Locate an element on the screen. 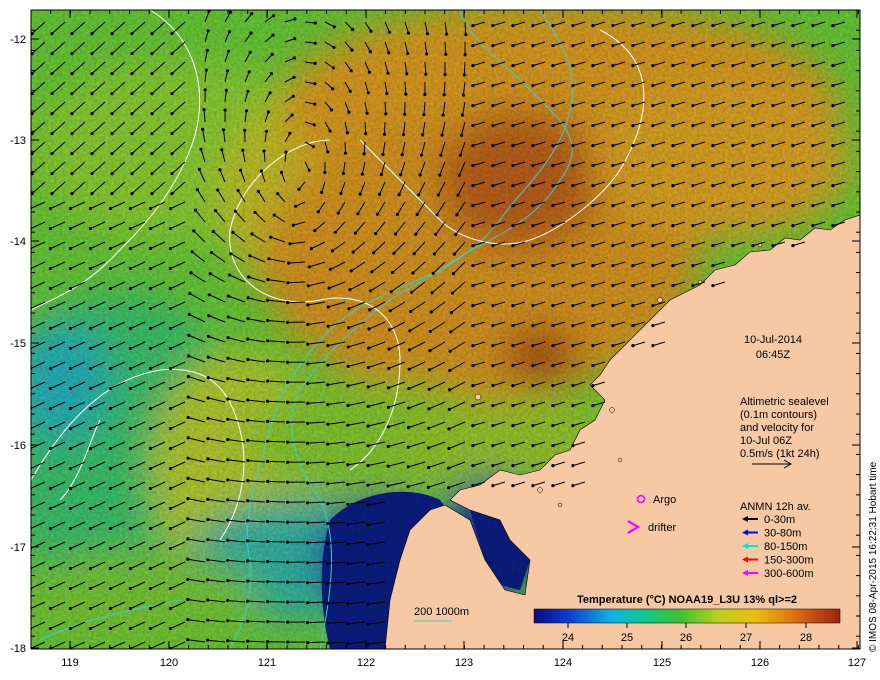 This screenshot has height=680, width=880. lon-tick: 122 is located at coordinates (366, 663).